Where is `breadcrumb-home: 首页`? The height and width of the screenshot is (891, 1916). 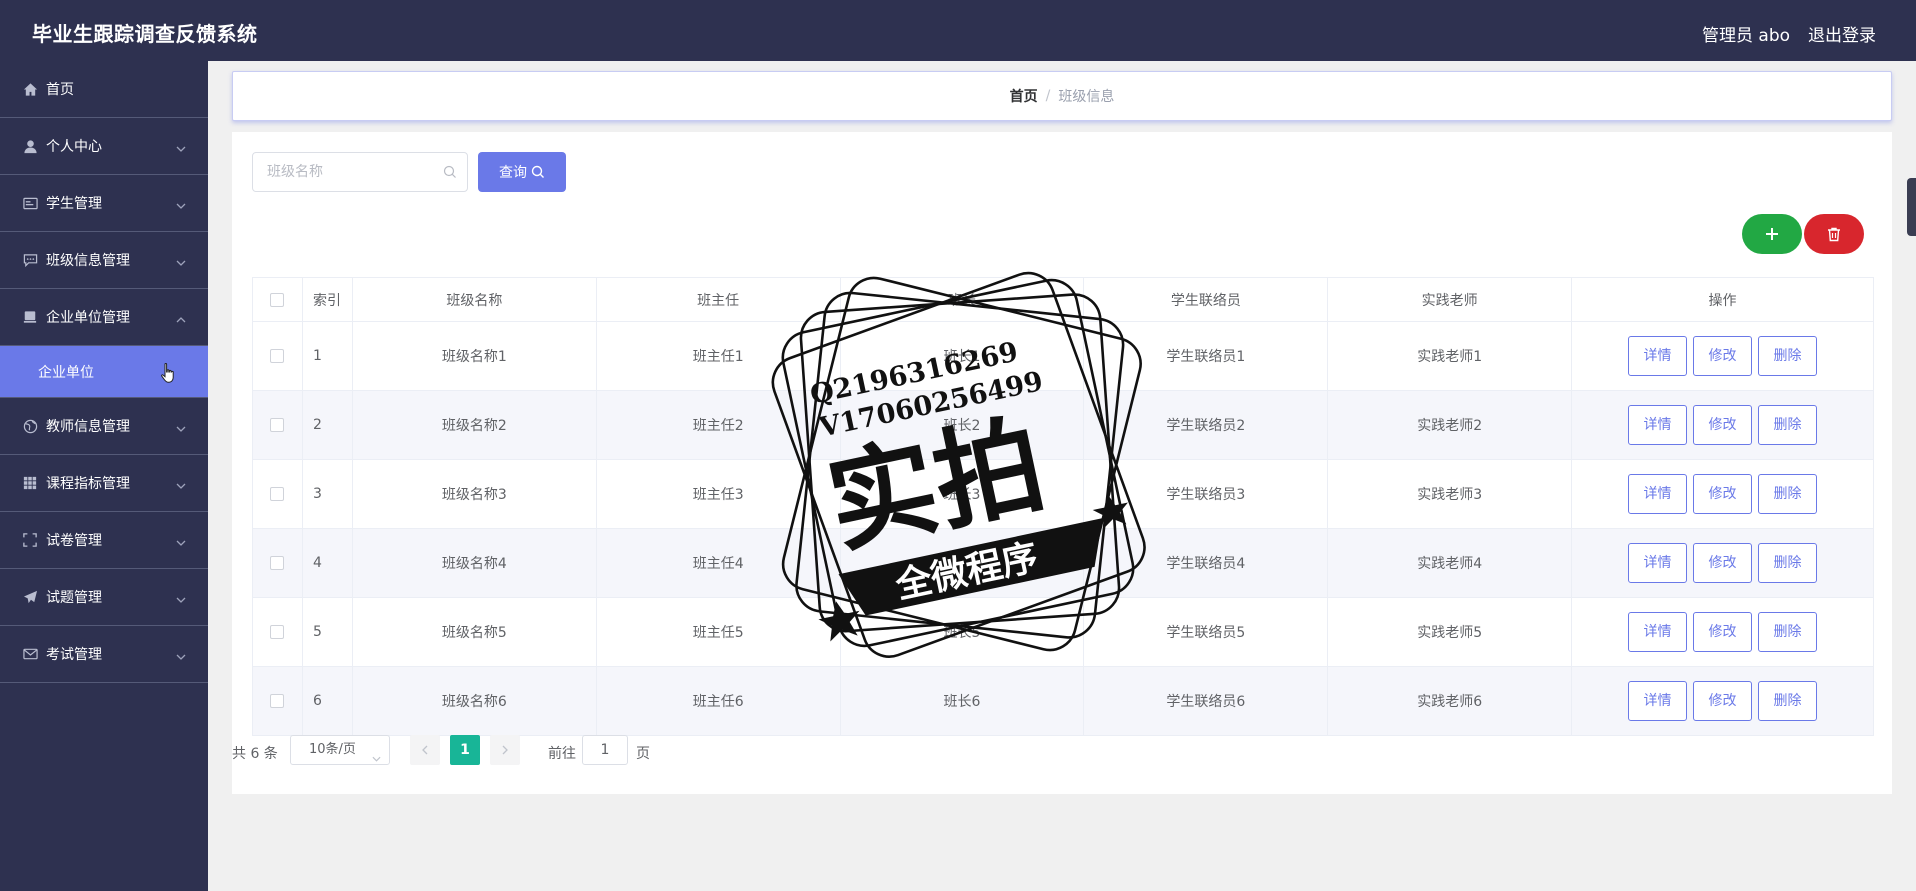
breadcrumb-home: 首页 is located at coordinates (1024, 96).